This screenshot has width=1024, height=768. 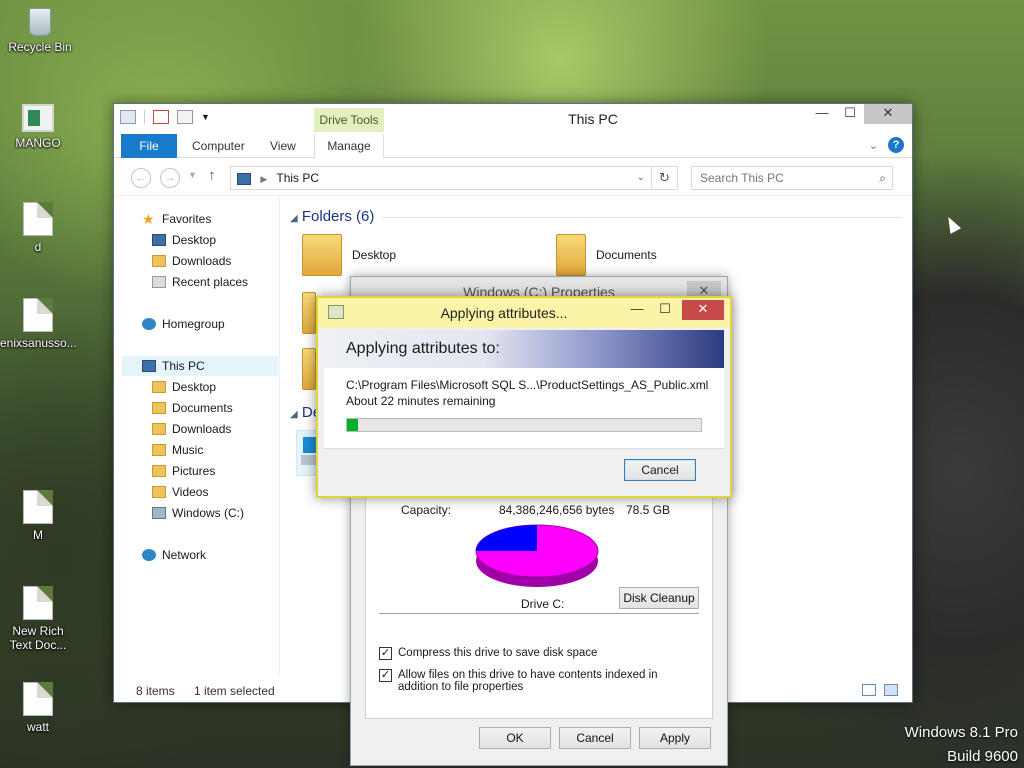 I want to click on expand-ribbon-icon: ⌄, so click(x=873, y=145).